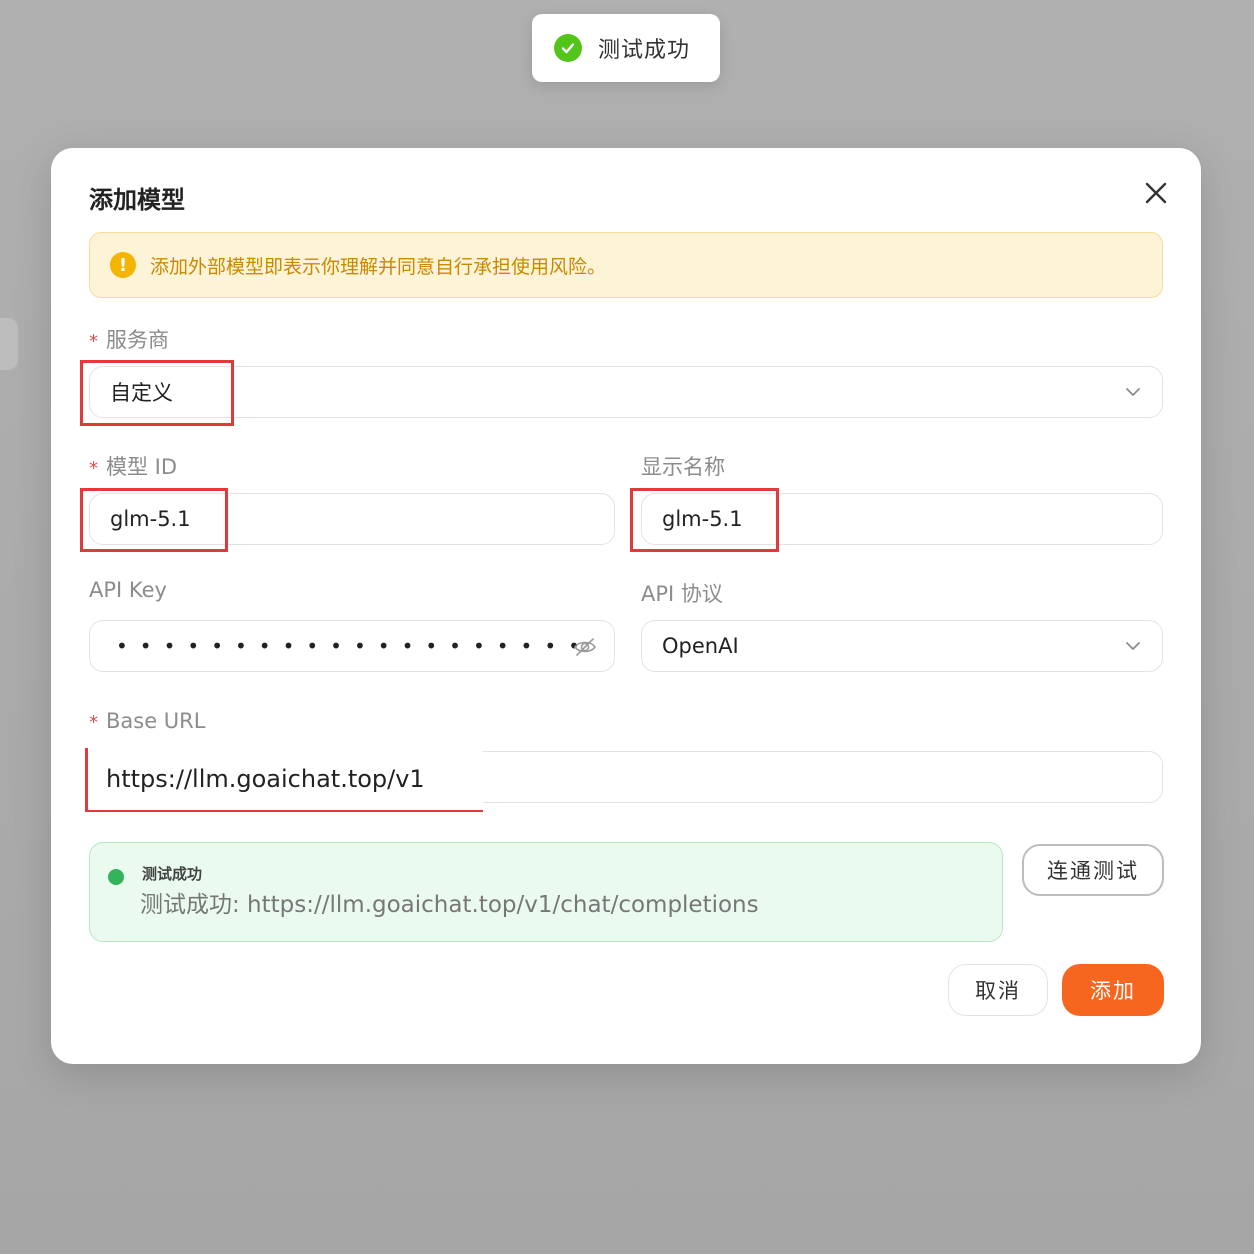  I want to click on success-toast: 测试成功, so click(626, 48).